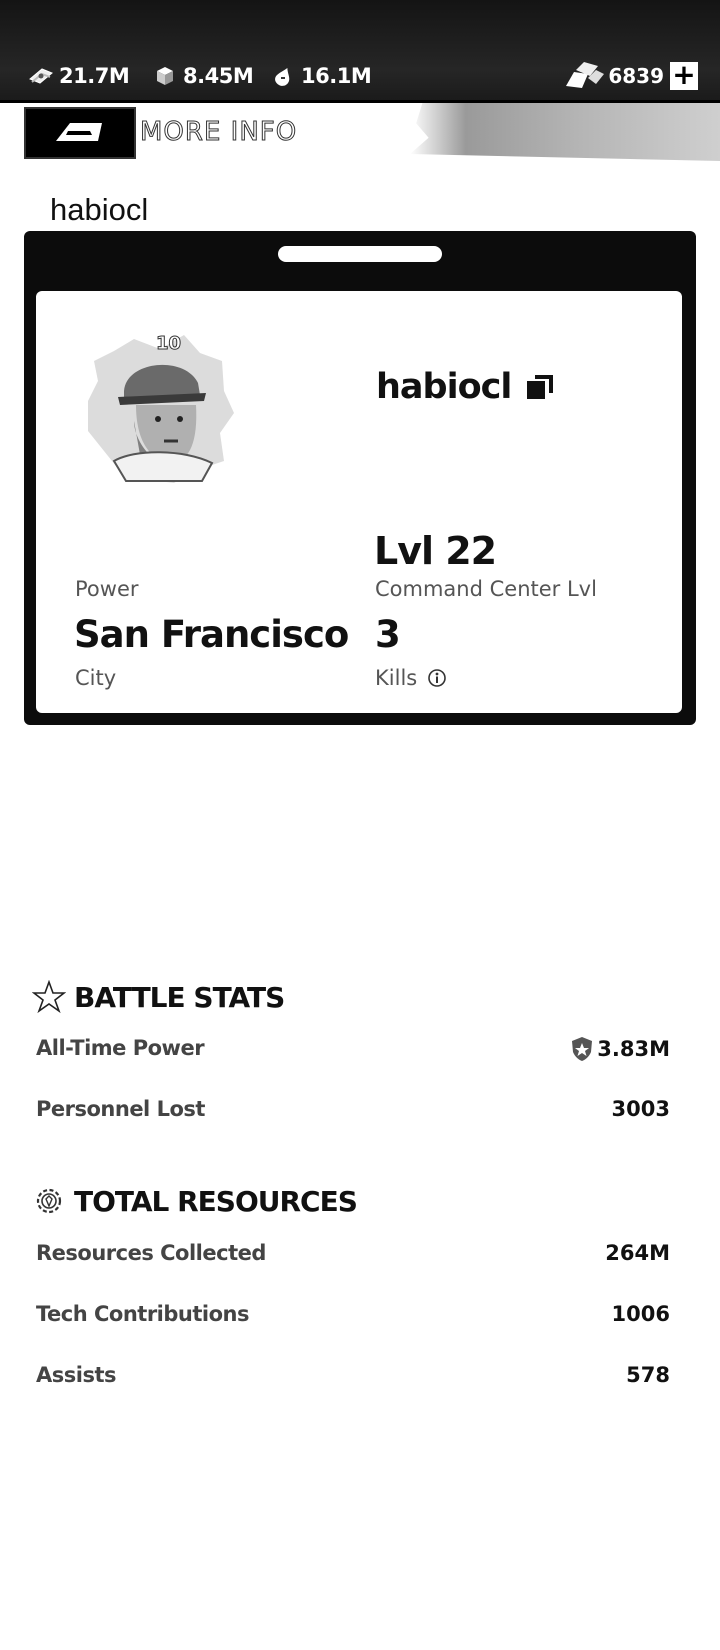  What do you see at coordinates (486, 589) in the screenshot?
I see `command-center-level-label: Command Center Lvl` at bounding box center [486, 589].